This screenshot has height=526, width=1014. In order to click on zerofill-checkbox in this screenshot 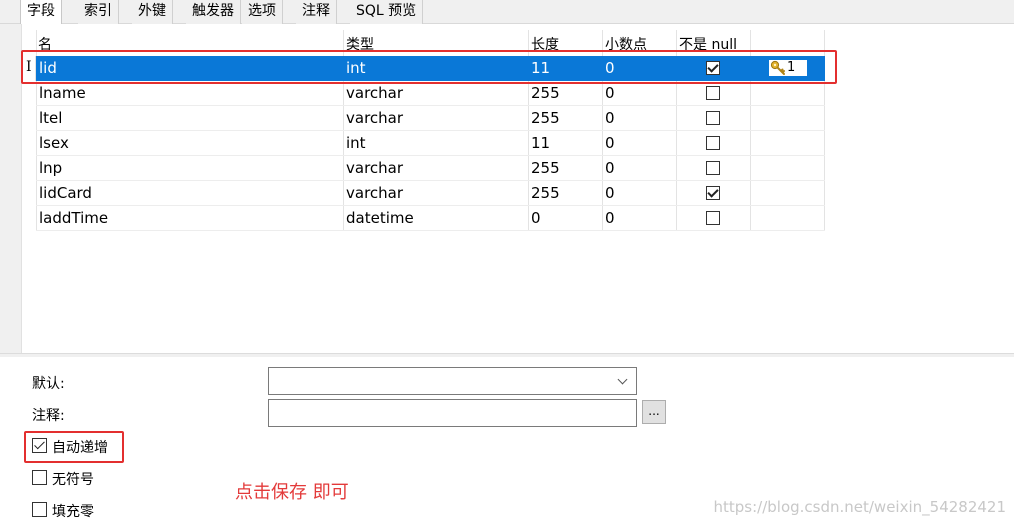, I will do `click(39, 509)`.